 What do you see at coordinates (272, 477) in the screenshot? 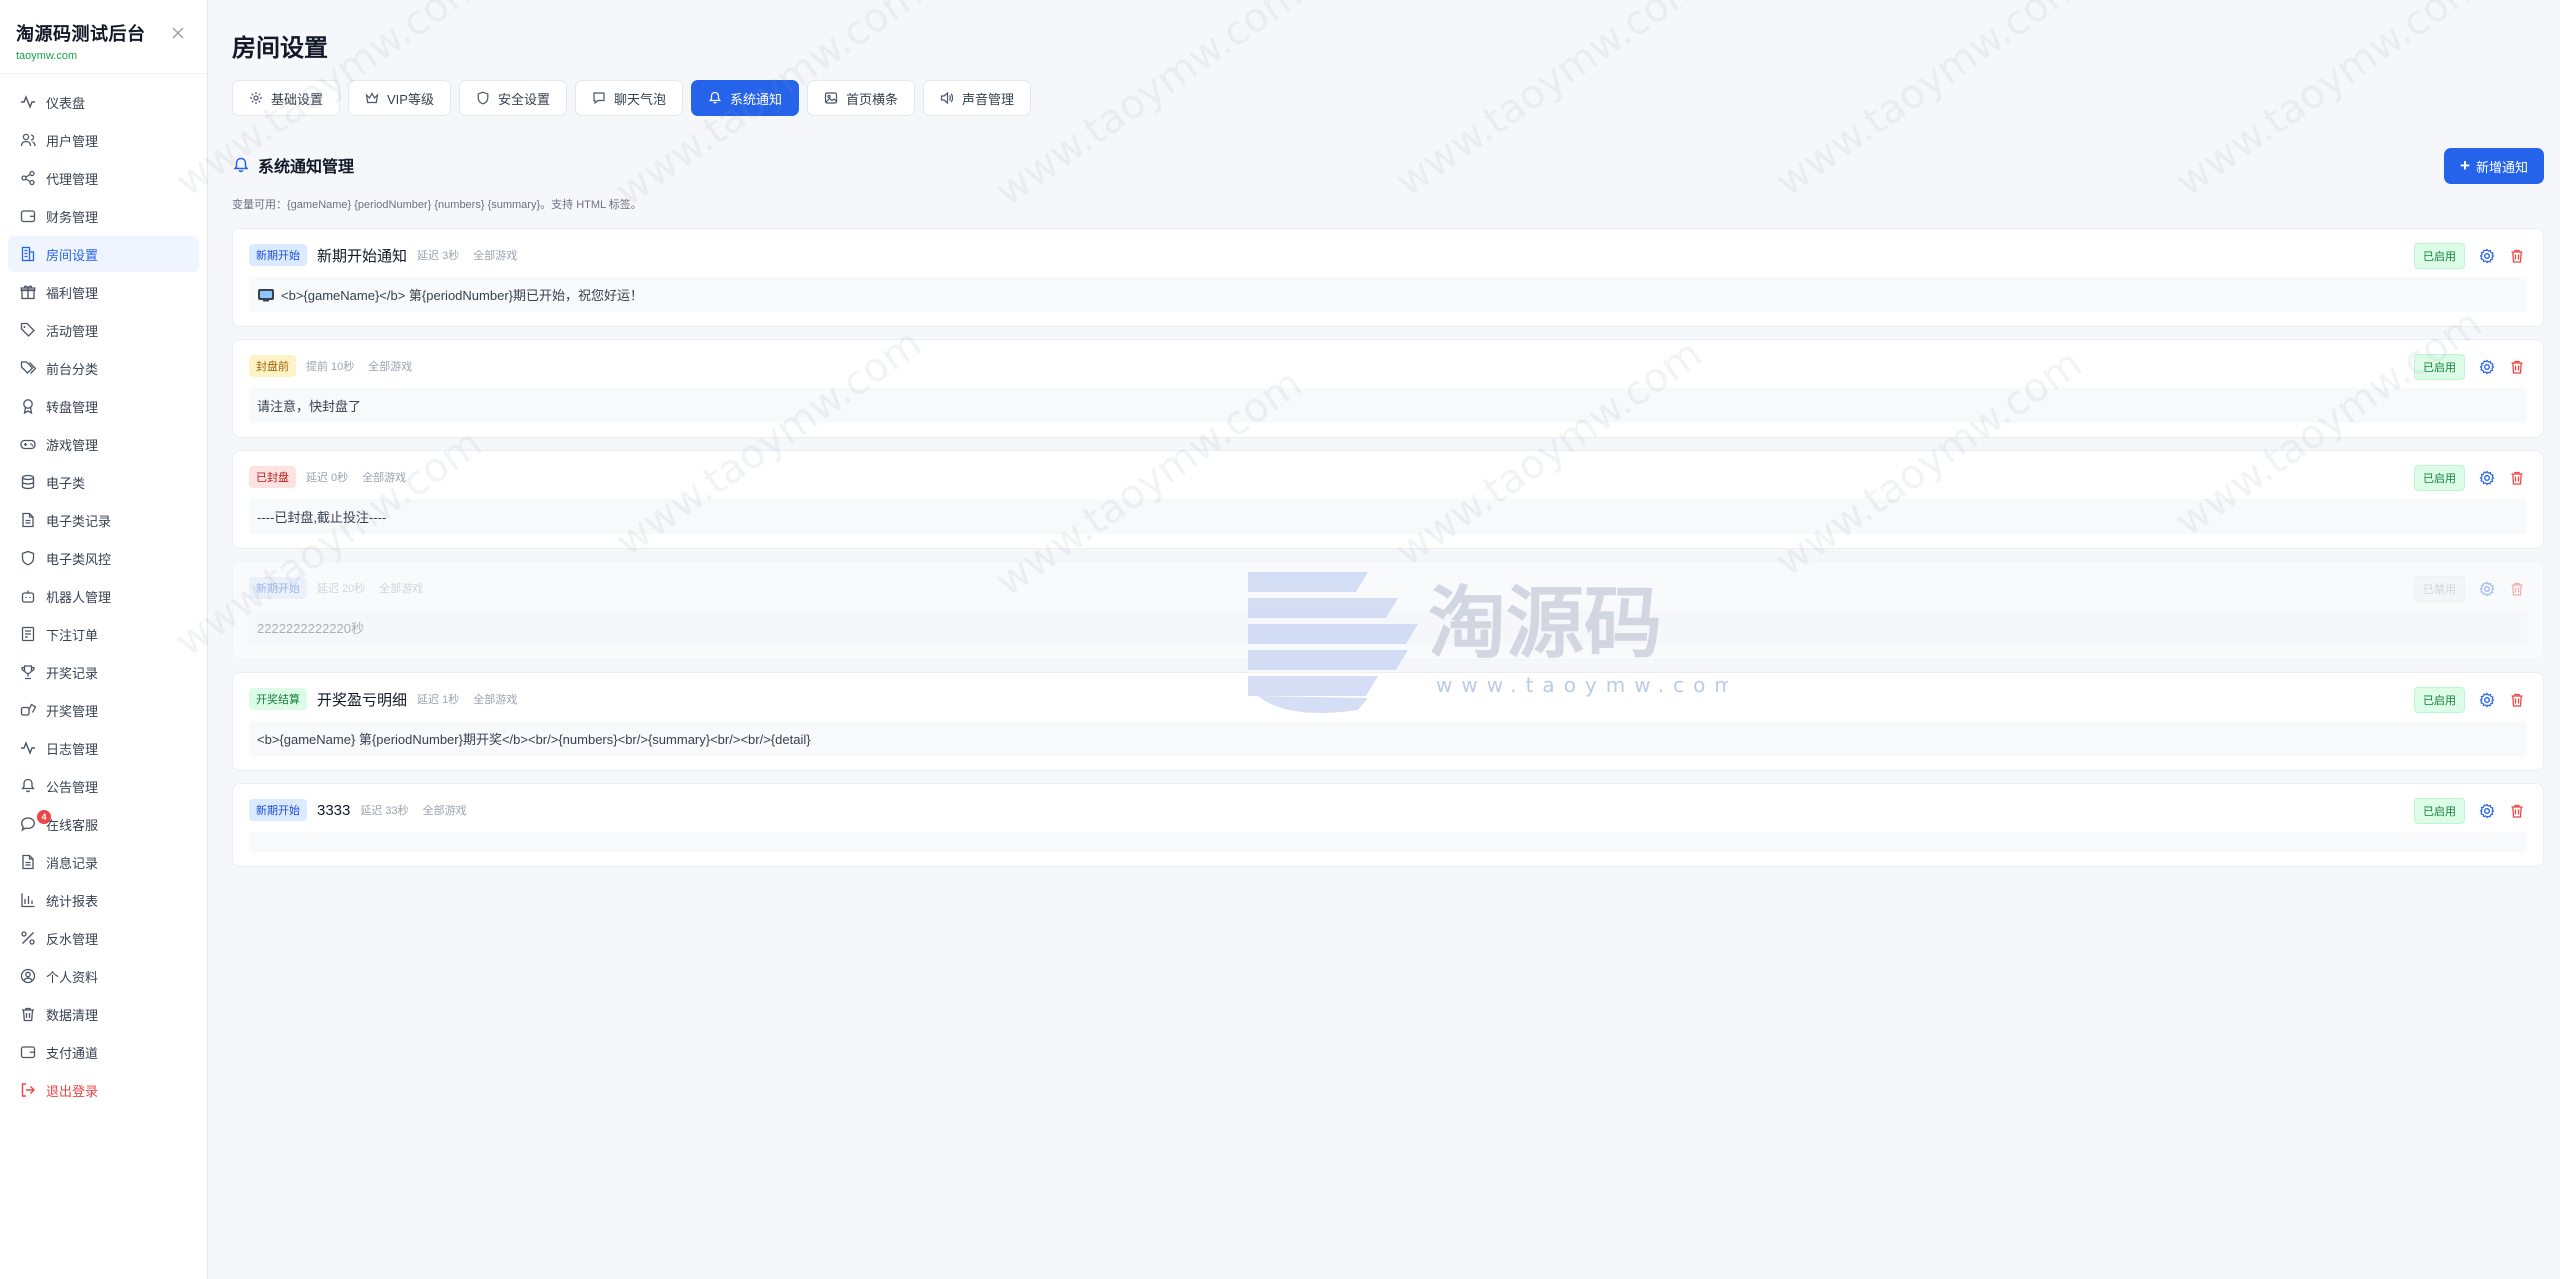
I see `notification-type-tag: 已封盘` at bounding box center [272, 477].